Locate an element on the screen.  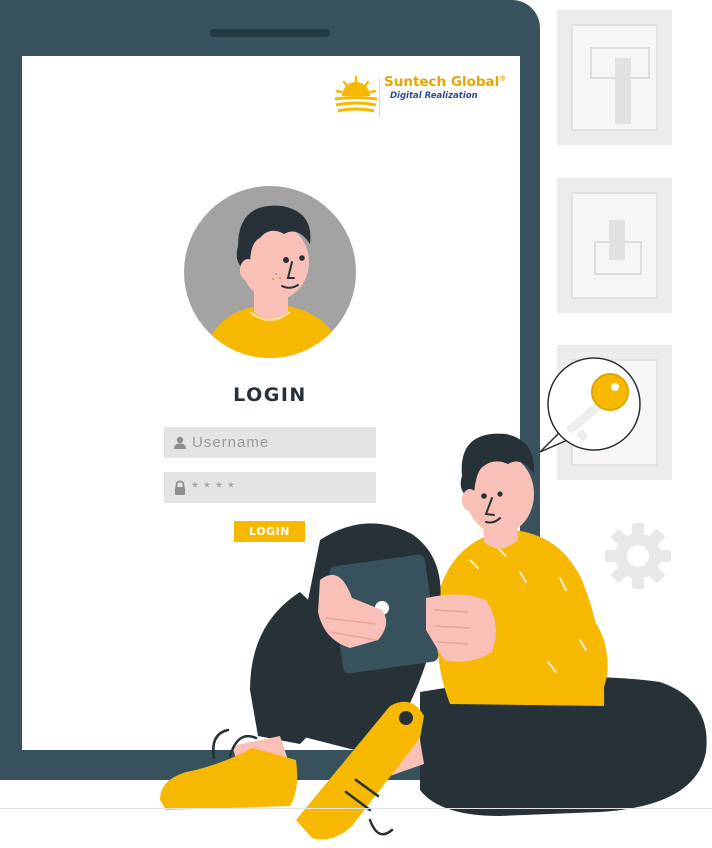
tablet-speaker is located at coordinates (270, 33).